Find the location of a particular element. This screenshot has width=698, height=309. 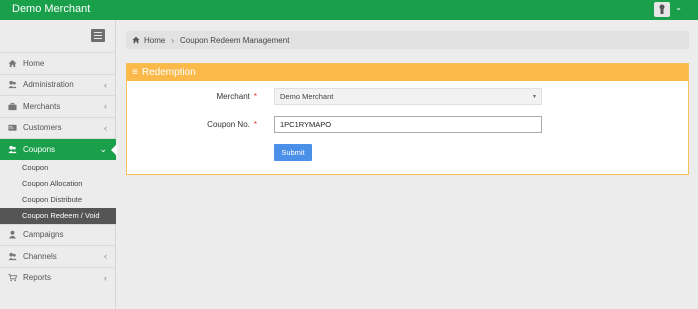

sidebar-item-merchants: Merchants ‹ is located at coordinates (58, 106).